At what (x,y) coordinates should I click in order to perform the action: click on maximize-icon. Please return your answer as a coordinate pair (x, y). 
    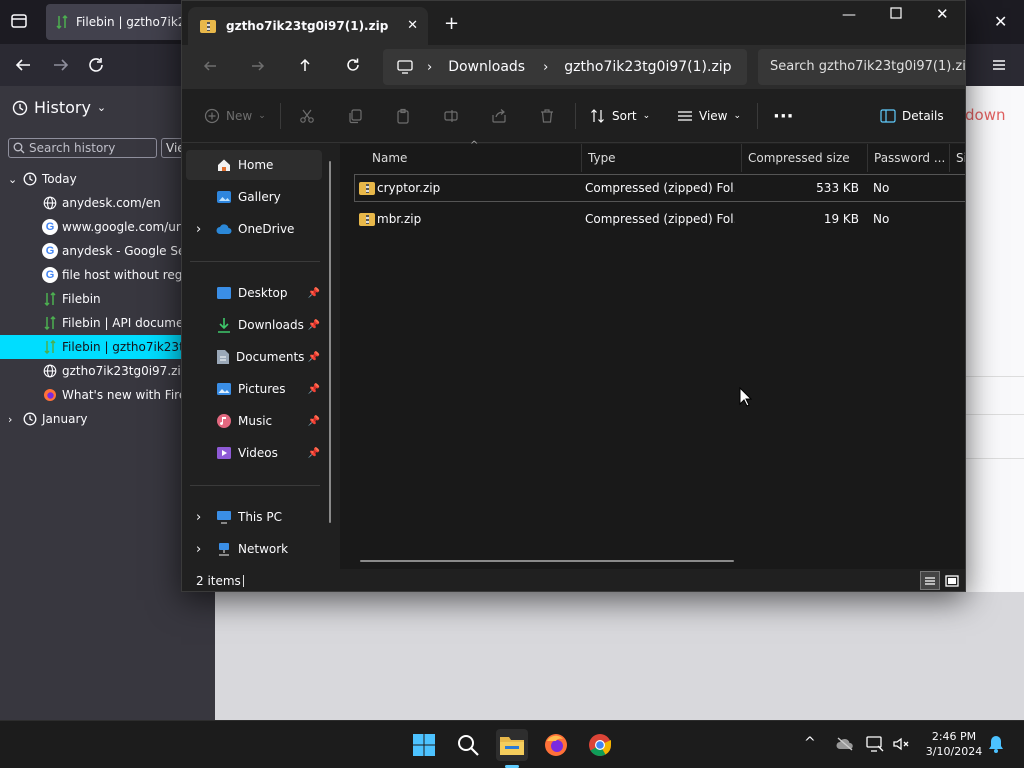
    Looking at the image, I should click on (896, 13).